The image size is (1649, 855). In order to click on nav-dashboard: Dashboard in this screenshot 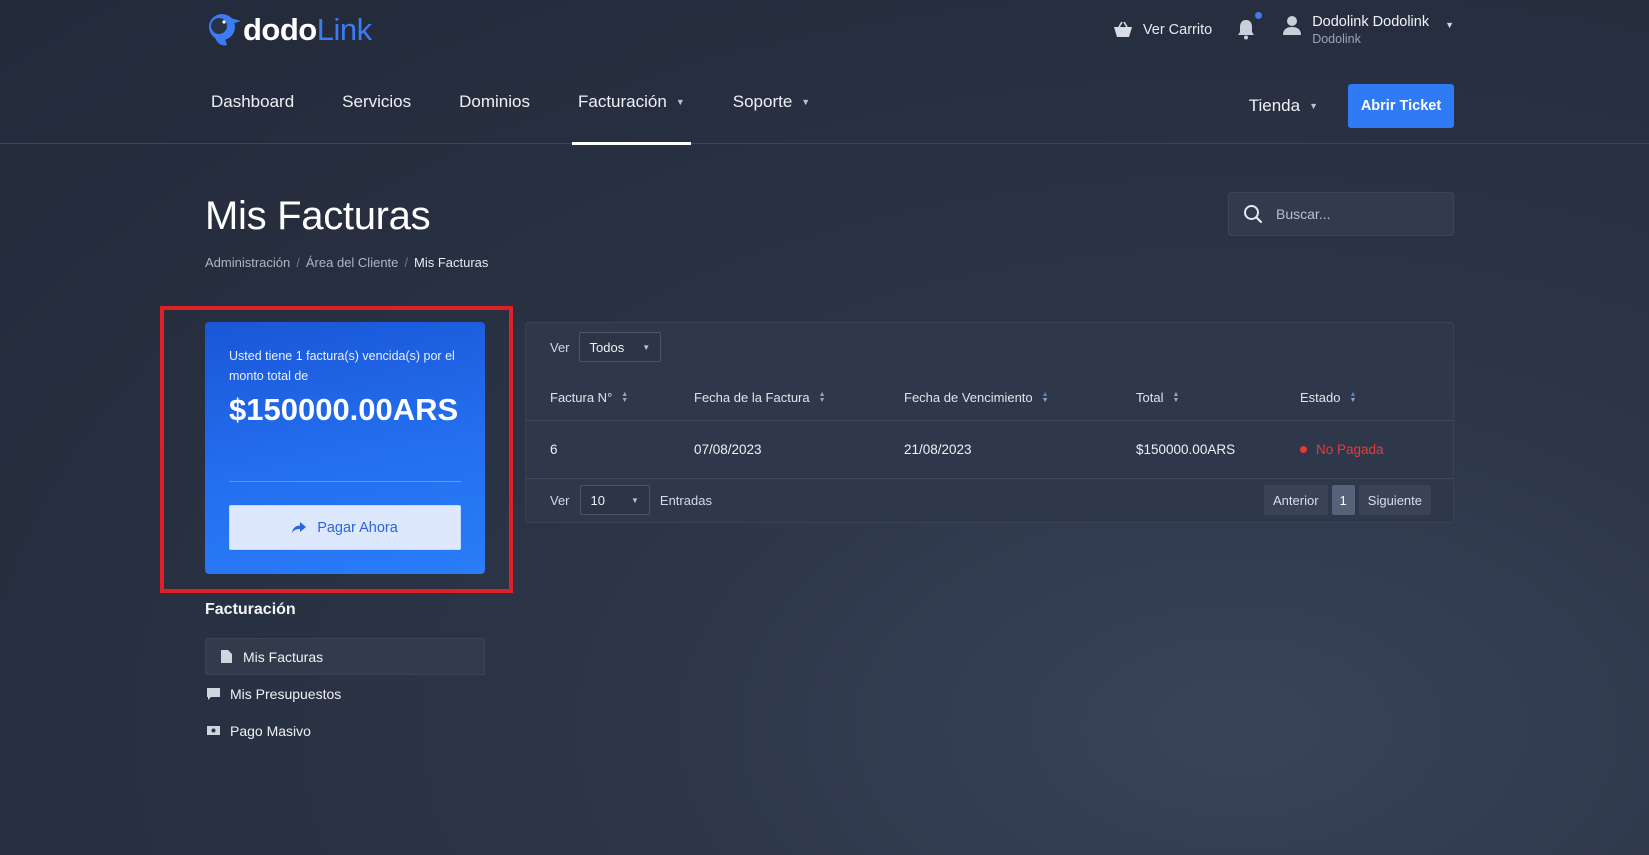, I will do `click(252, 102)`.